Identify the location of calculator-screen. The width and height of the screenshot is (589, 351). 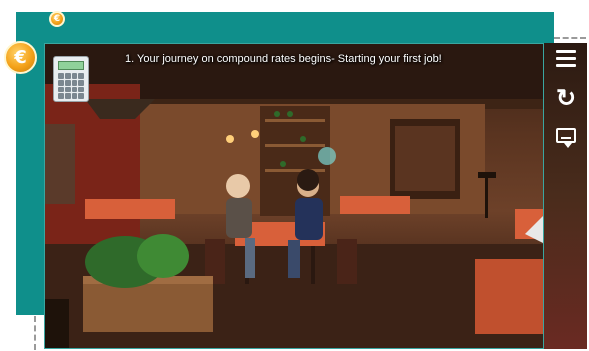
(71, 65).